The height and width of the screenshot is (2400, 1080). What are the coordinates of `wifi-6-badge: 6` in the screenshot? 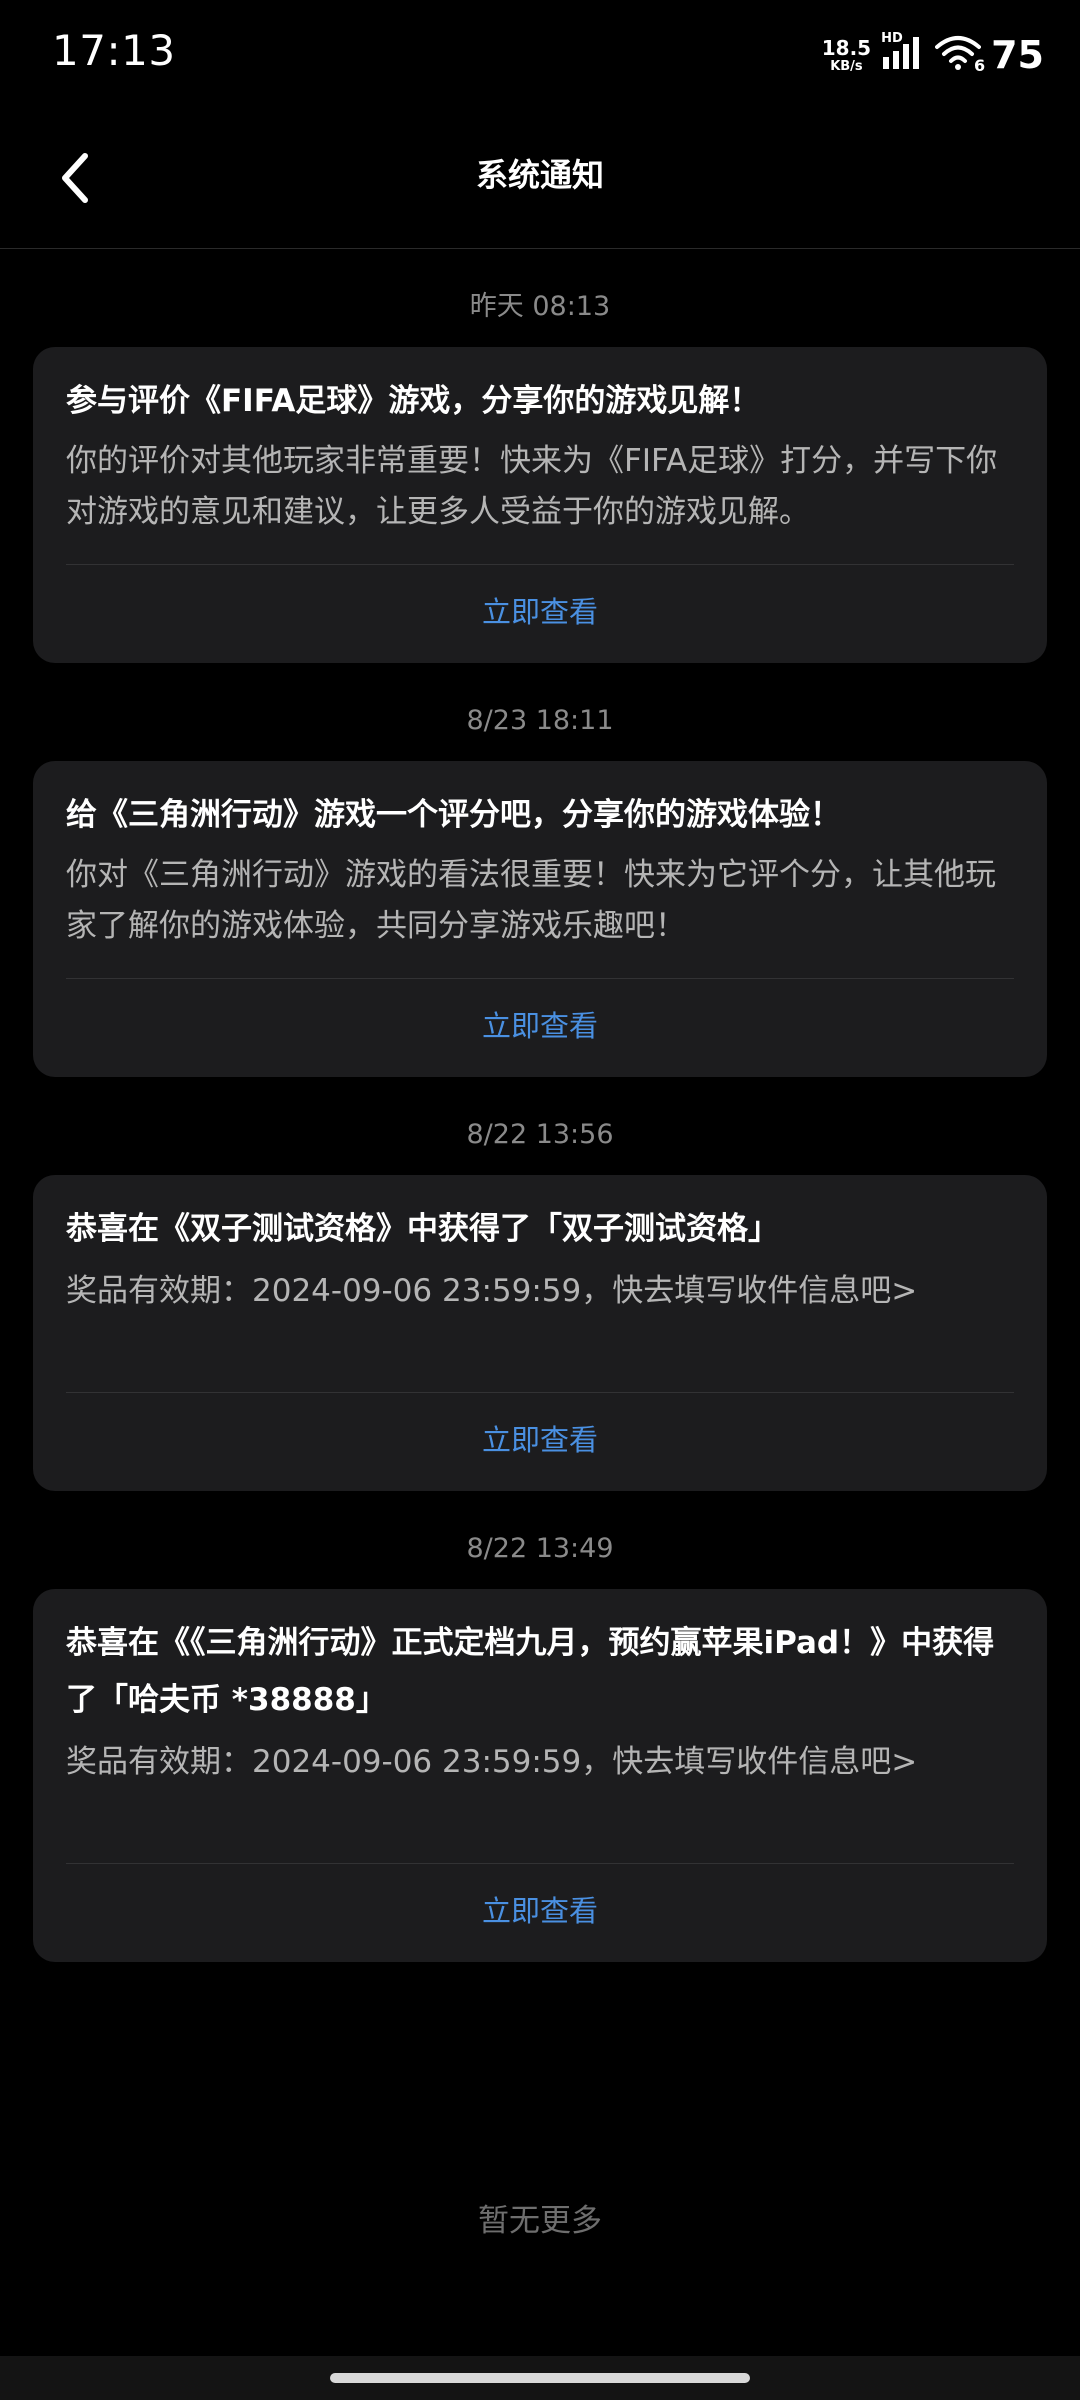 It's located at (979, 65).